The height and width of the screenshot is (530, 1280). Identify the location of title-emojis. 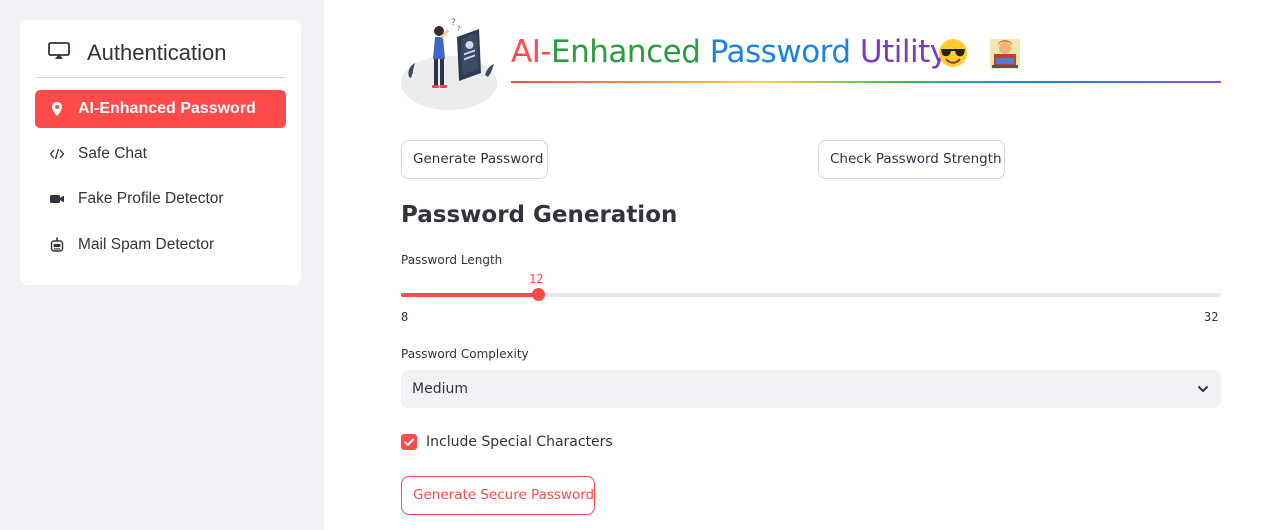
(979, 54).